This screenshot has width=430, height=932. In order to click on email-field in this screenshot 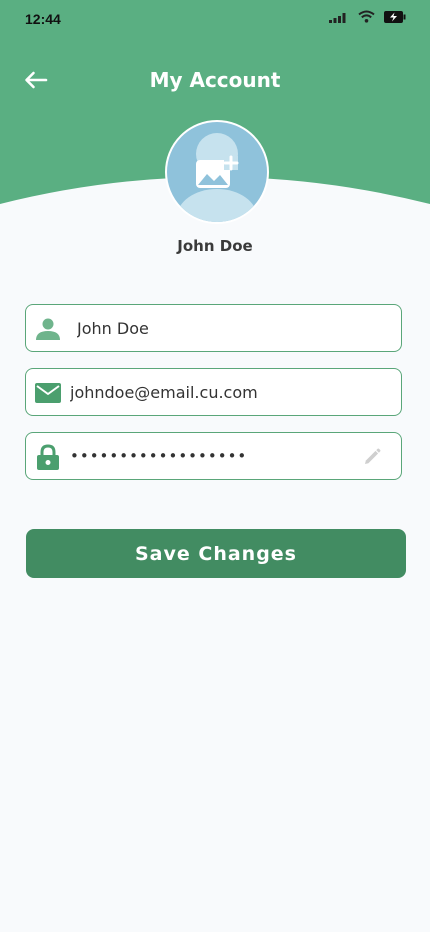, I will do `click(213, 392)`.